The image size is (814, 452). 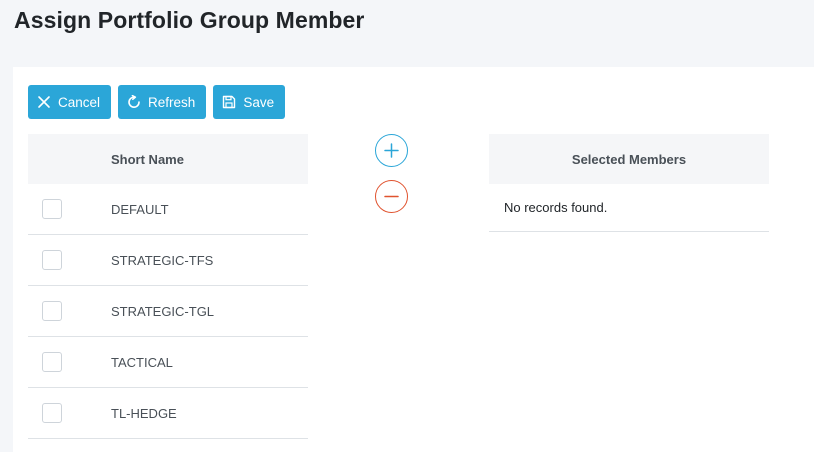 What do you see at coordinates (259, 102) in the screenshot?
I see `save-button-label: Save` at bounding box center [259, 102].